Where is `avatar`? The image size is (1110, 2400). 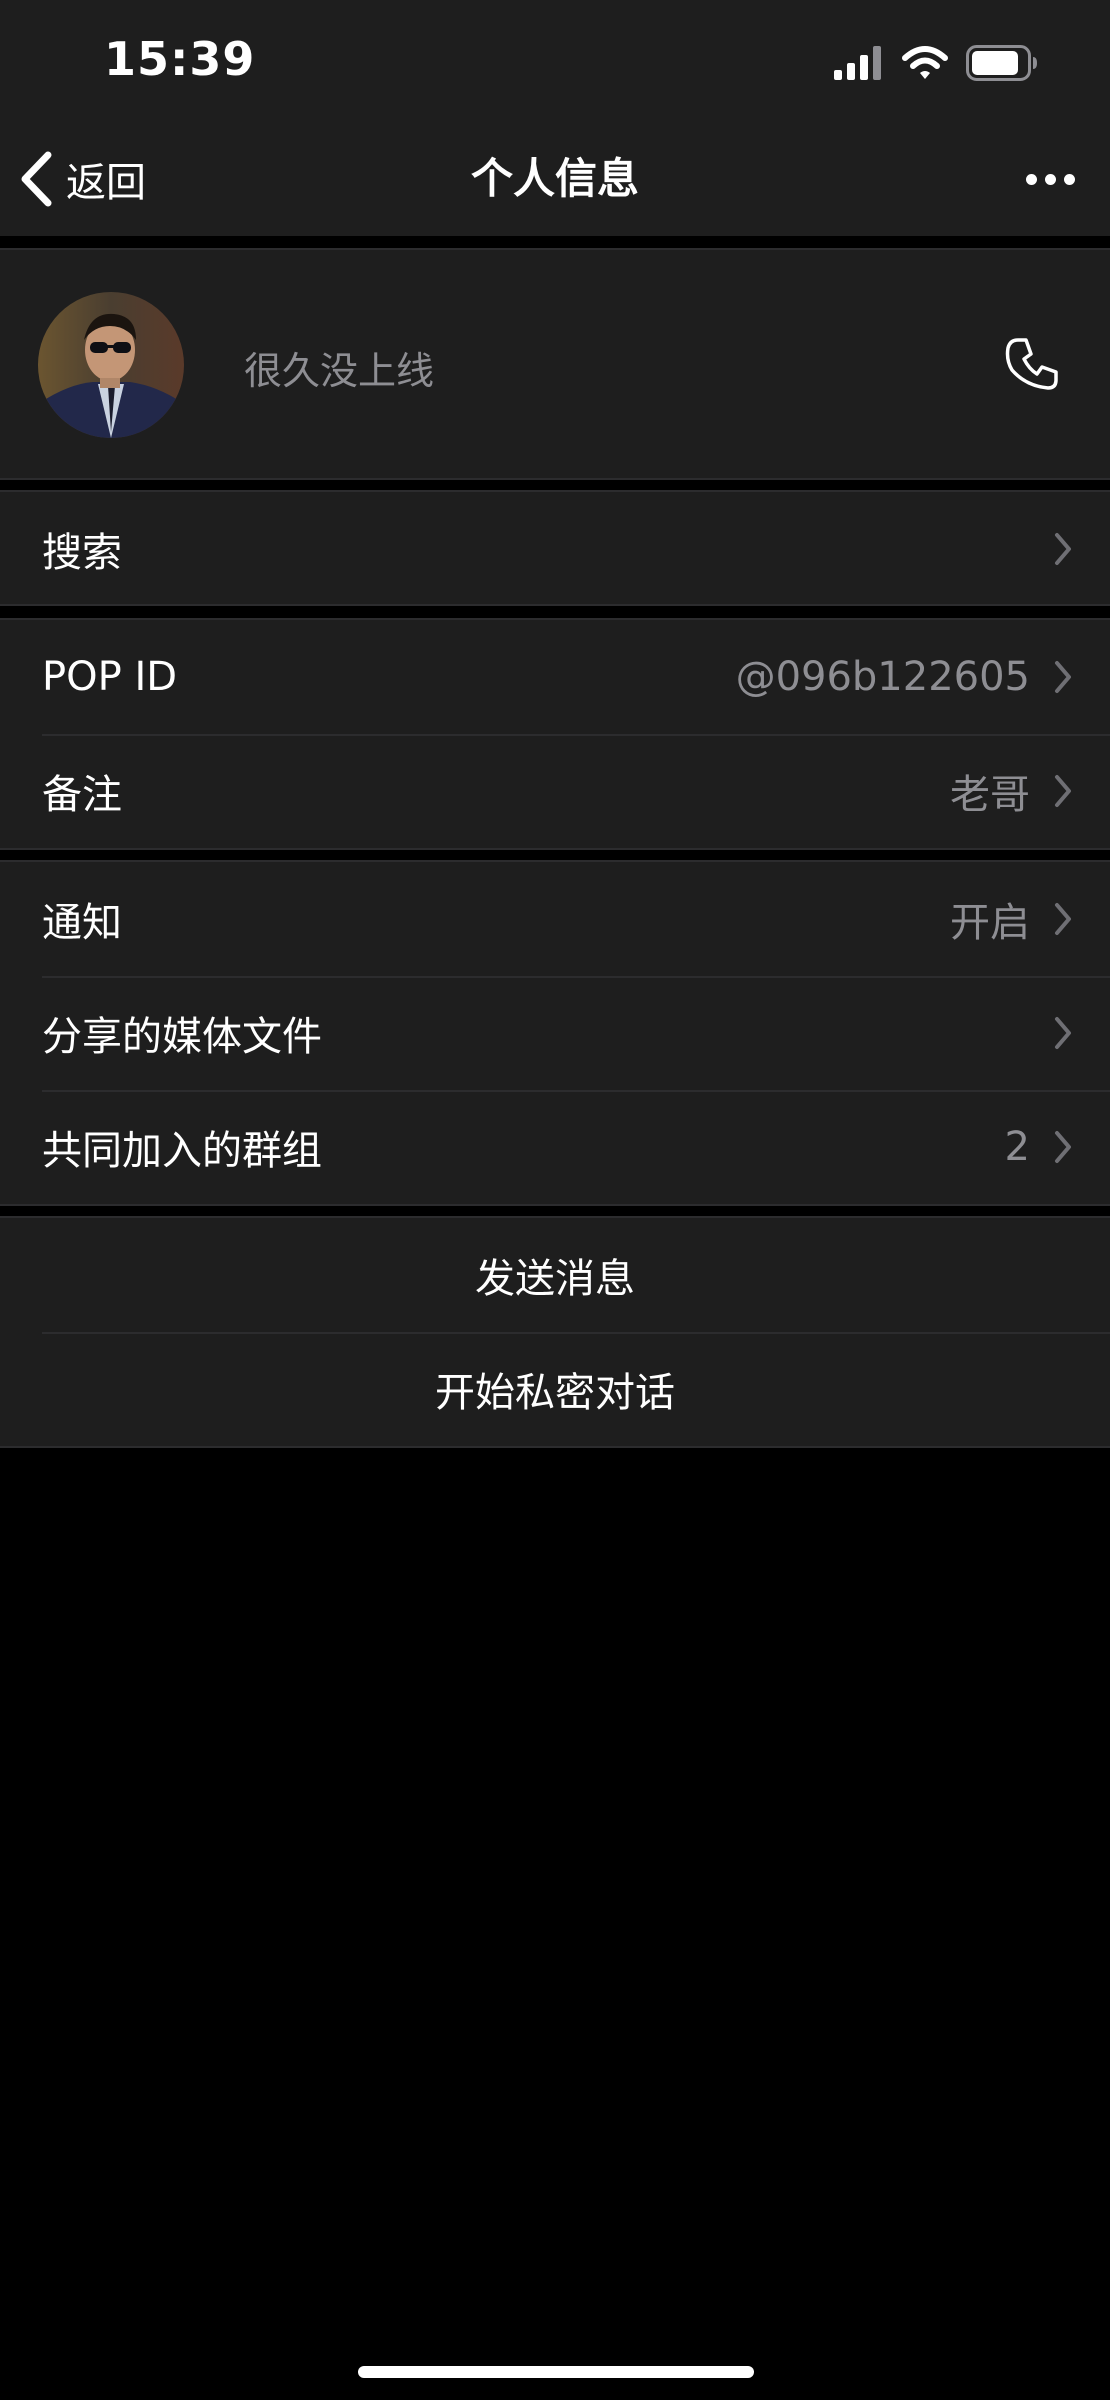 avatar is located at coordinates (111, 365).